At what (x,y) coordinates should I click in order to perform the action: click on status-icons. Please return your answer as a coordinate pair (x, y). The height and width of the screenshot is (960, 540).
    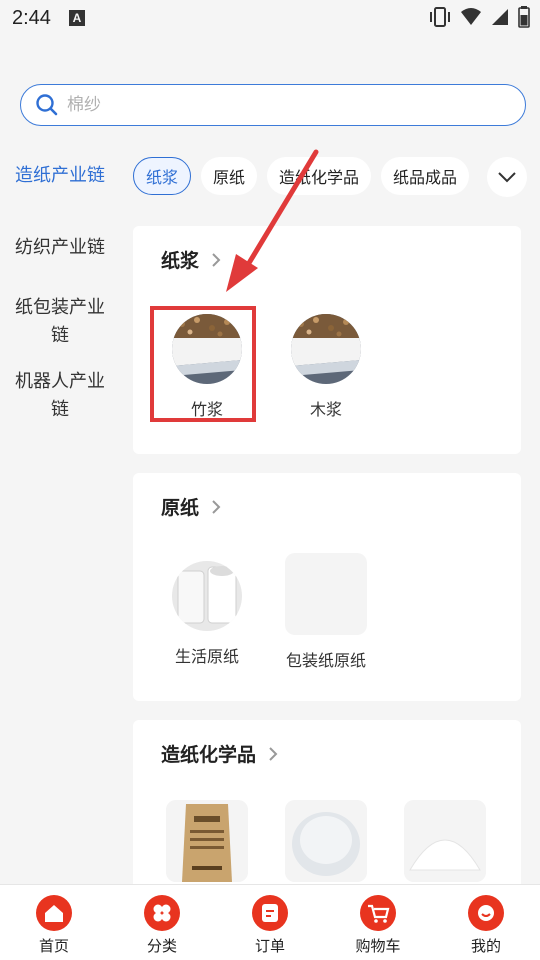
    Looking at the image, I should click on (479, 17).